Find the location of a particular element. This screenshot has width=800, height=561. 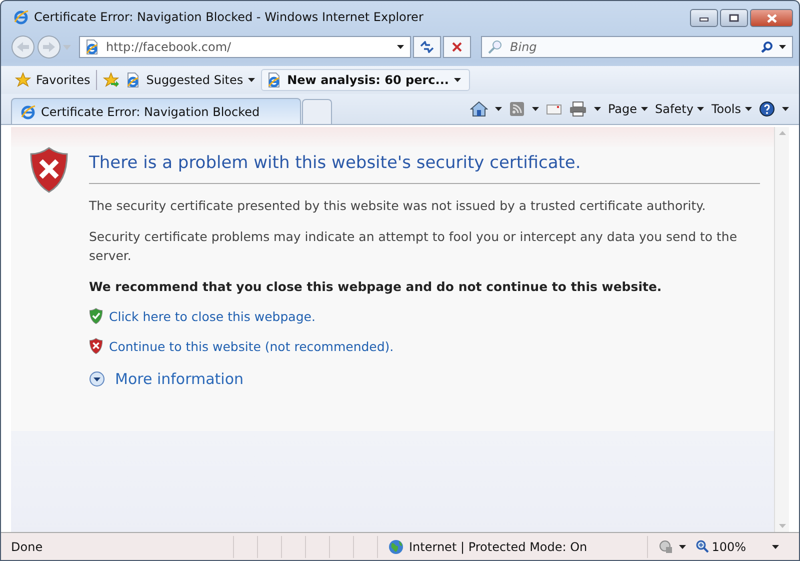

shield-check-icon is located at coordinates (96, 316).